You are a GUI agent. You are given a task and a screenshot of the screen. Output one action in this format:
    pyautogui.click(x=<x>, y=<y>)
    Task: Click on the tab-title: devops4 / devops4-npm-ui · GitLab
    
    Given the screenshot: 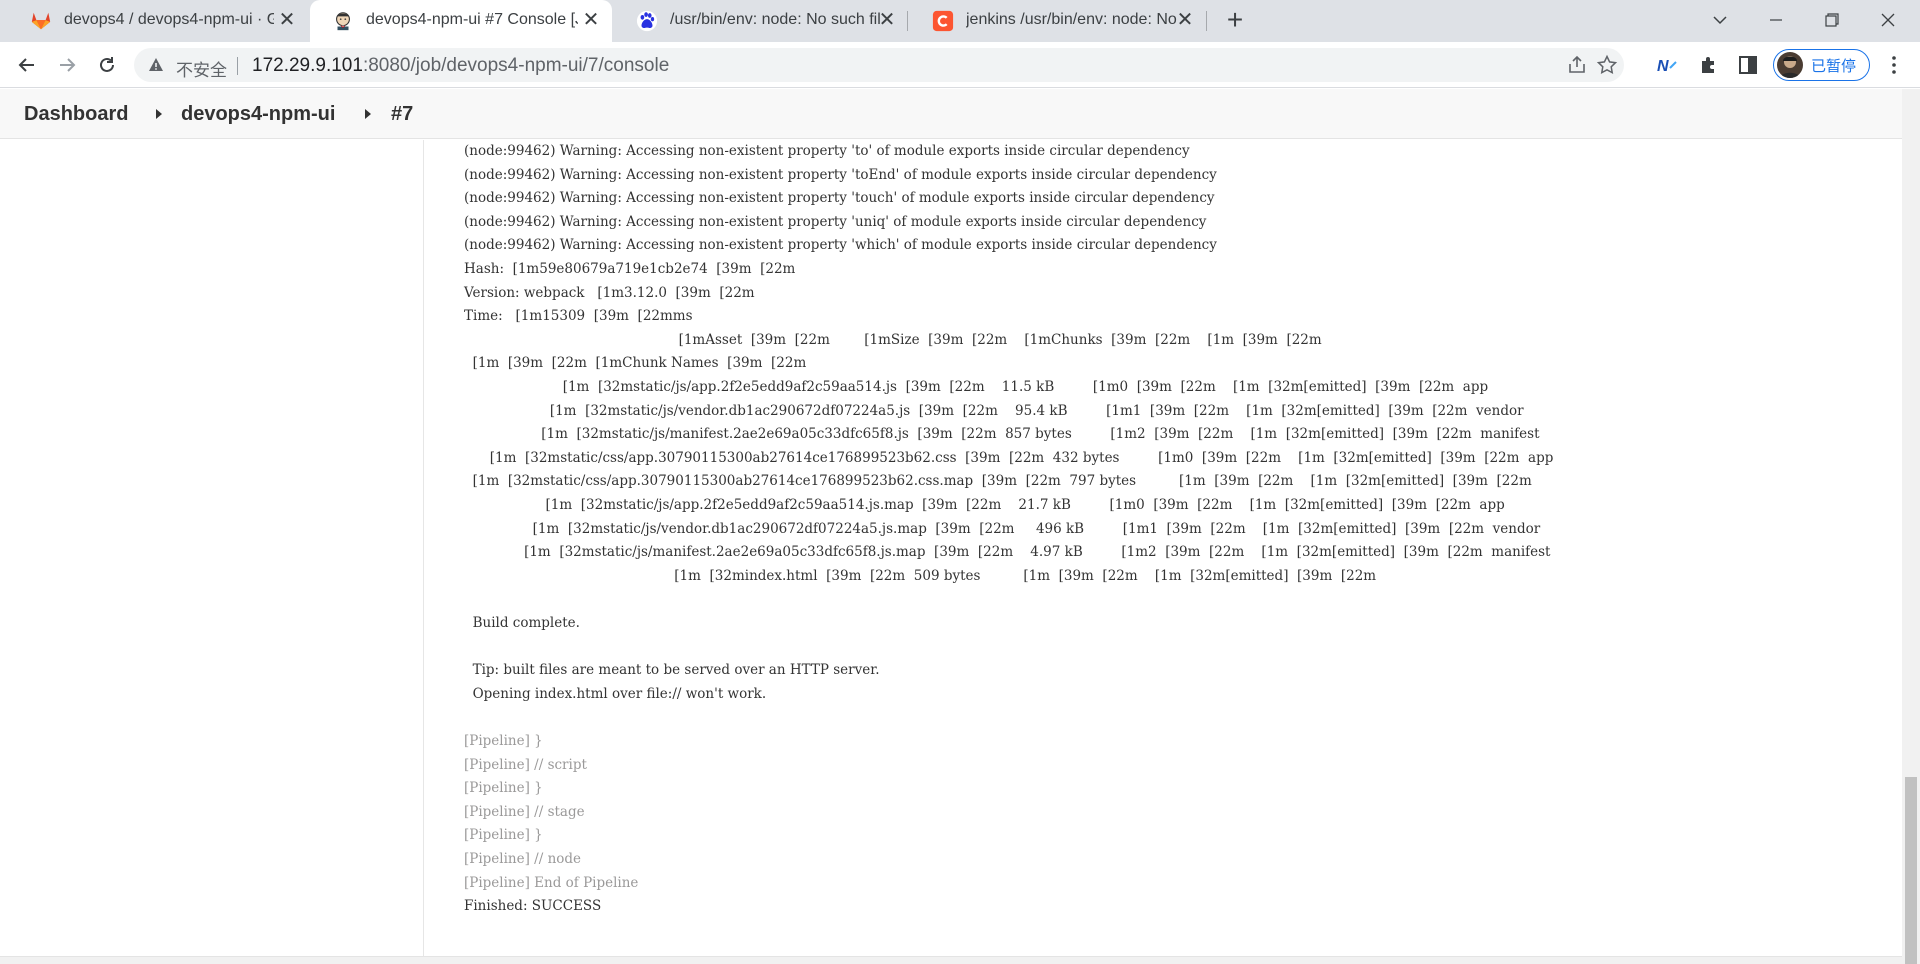 What is the action you would take?
    pyautogui.click(x=169, y=19)
    